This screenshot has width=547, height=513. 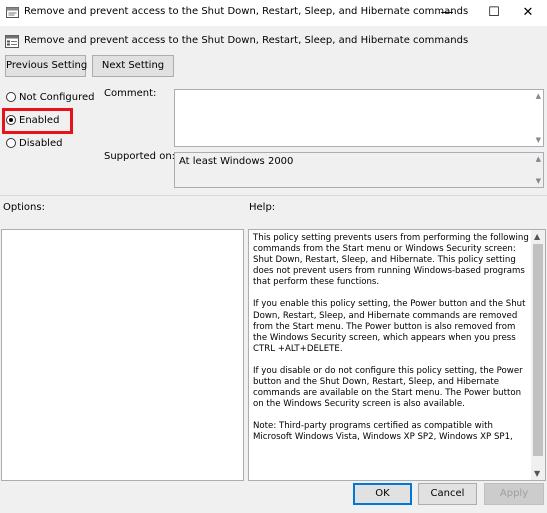 I want to click on help-scrollbar: ▲ ▼, so click(x=538, y=355).